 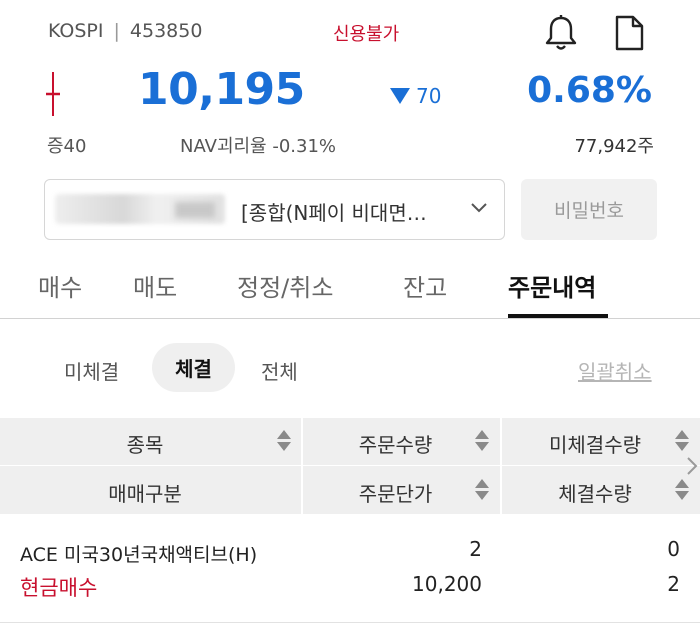 What do you see at coordinates (692, 466) in the screenshot?
I see `chevron-right-icon` at bounding box center [692, 466].